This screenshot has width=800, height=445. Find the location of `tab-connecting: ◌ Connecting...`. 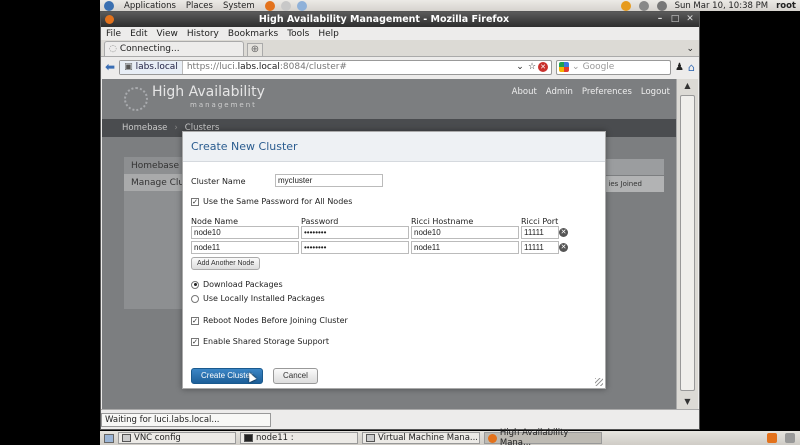

tab-connecting: ◌ Connecting... is located at coordinates (174, 48).